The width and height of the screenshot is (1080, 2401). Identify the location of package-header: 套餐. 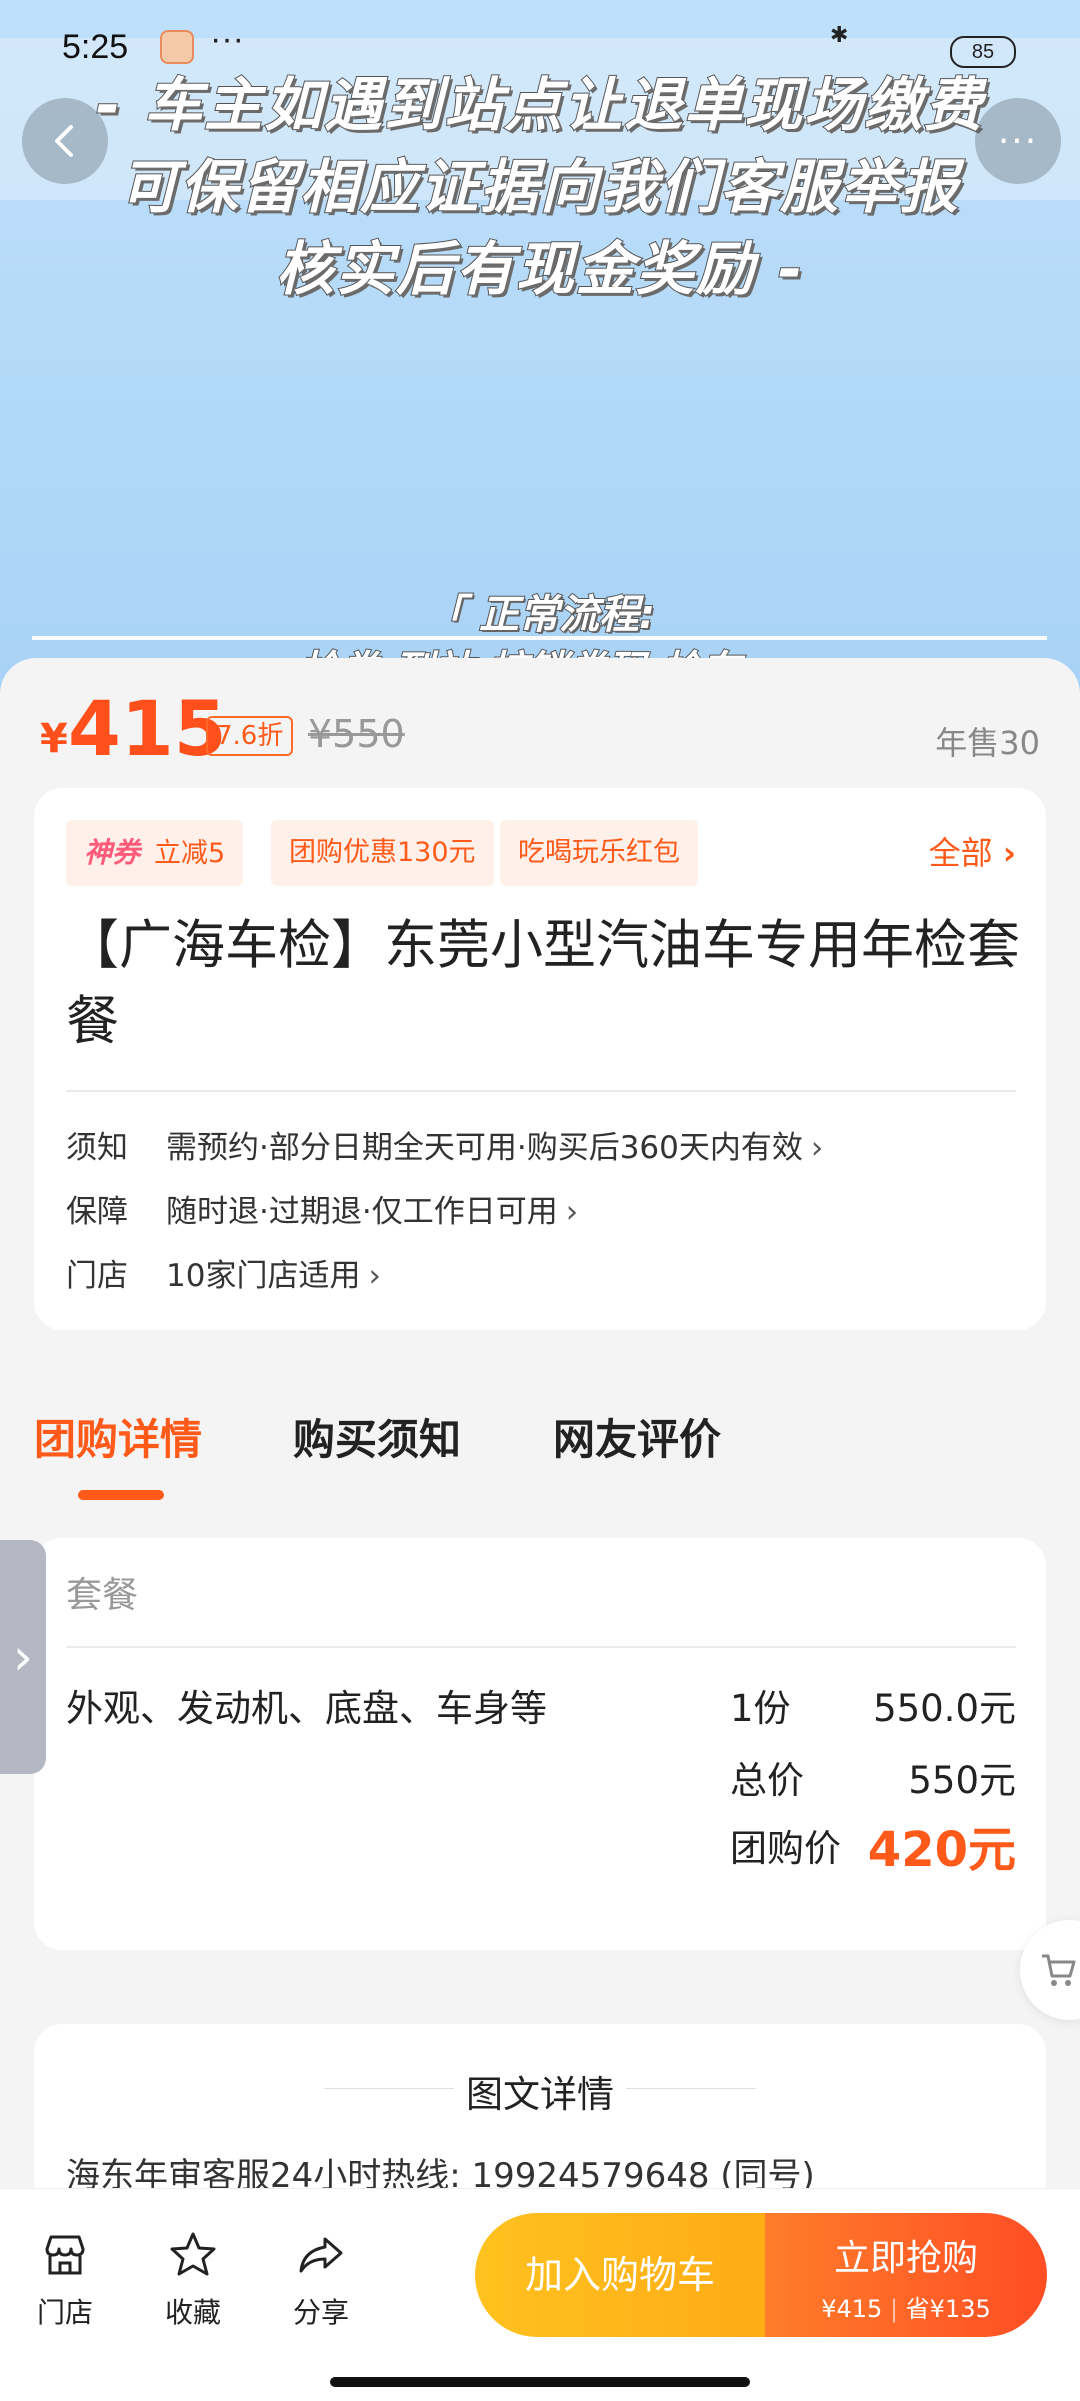
(102, 1595).